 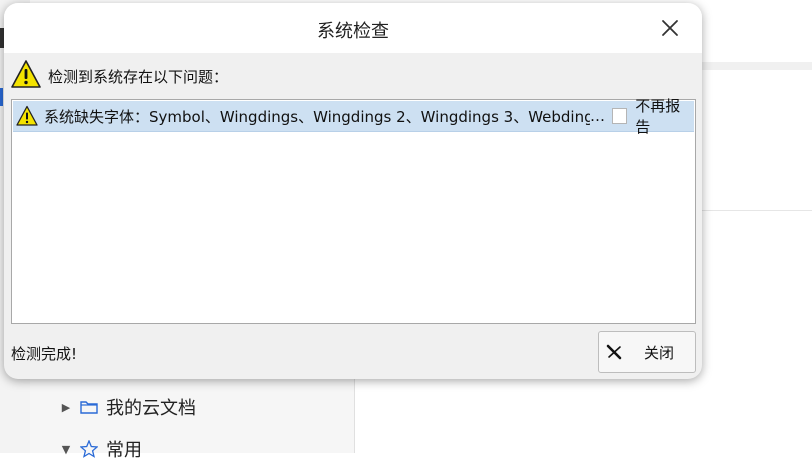 What do you see at coordinates (619, 116) in the screenshot?
I see `dont-report-checkbox` at bounding box center [619, 116].